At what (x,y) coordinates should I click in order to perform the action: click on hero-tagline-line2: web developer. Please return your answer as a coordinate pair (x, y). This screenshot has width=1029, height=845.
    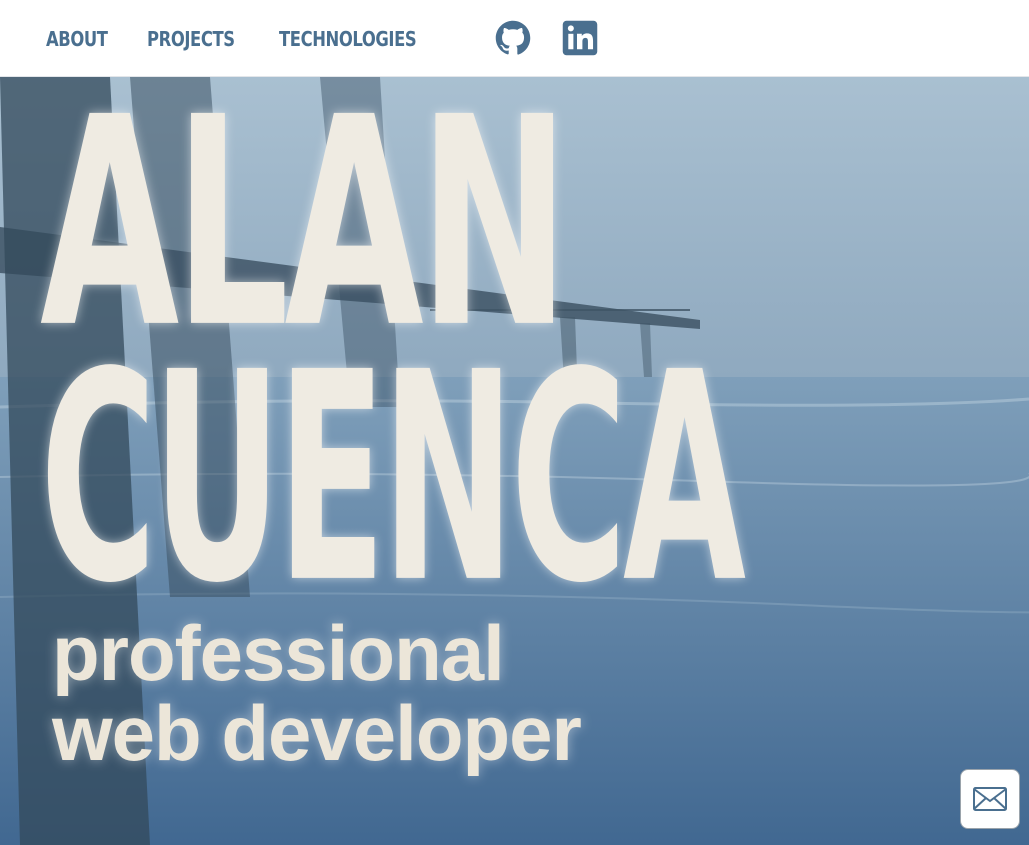
    Looking at the image, I should click on (317, 733).